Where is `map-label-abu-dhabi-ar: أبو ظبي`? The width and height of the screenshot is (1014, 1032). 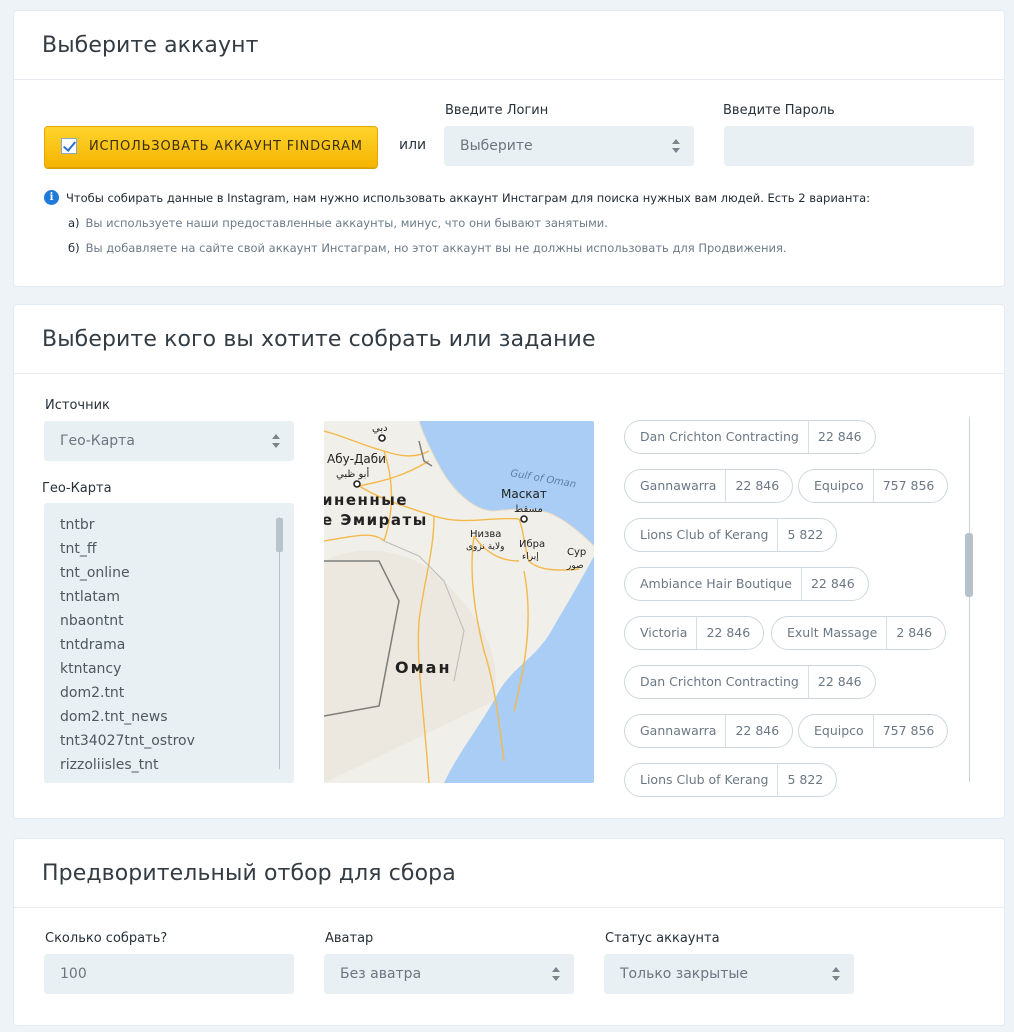
map-label-abu-dhabi-ar: أبو ظبي is located at coordinates (352, 473).